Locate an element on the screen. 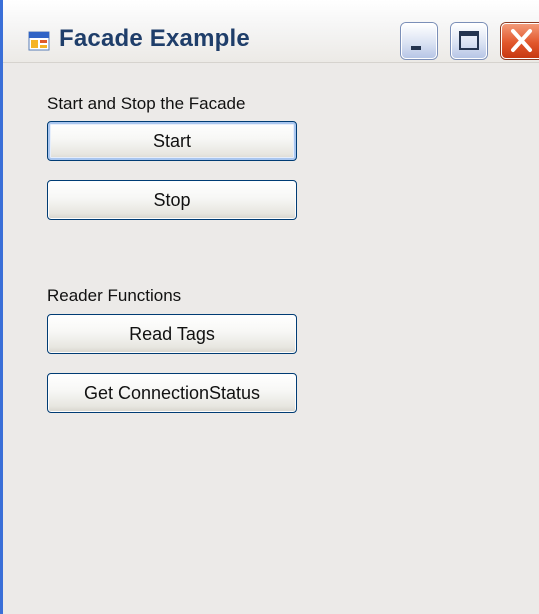 This screenshot has height=614, width=539. minimize-icon is located at coordinates (416, 48).